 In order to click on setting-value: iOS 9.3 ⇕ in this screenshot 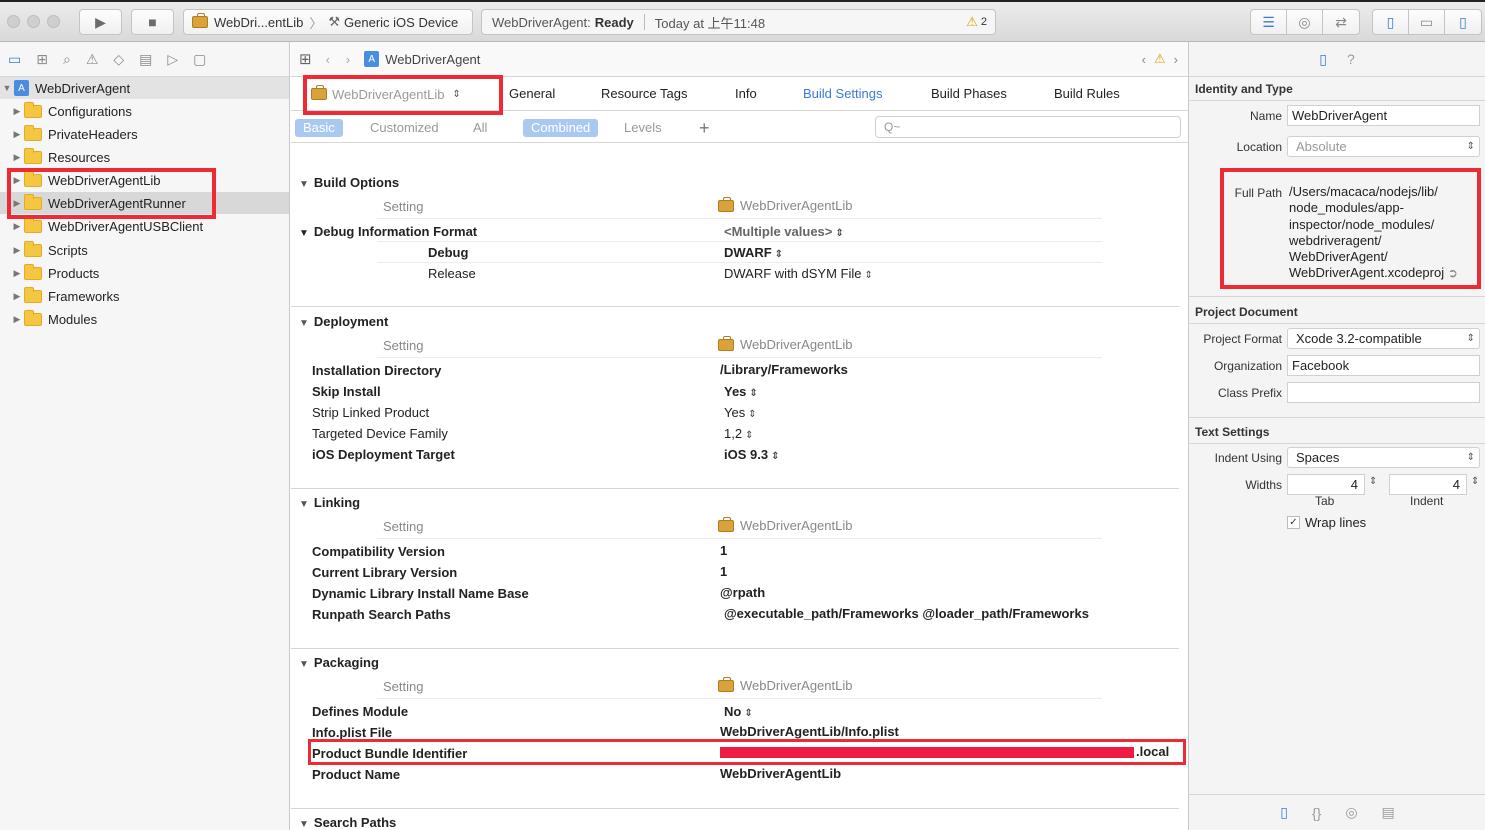, I will do `click(751, 454)`.